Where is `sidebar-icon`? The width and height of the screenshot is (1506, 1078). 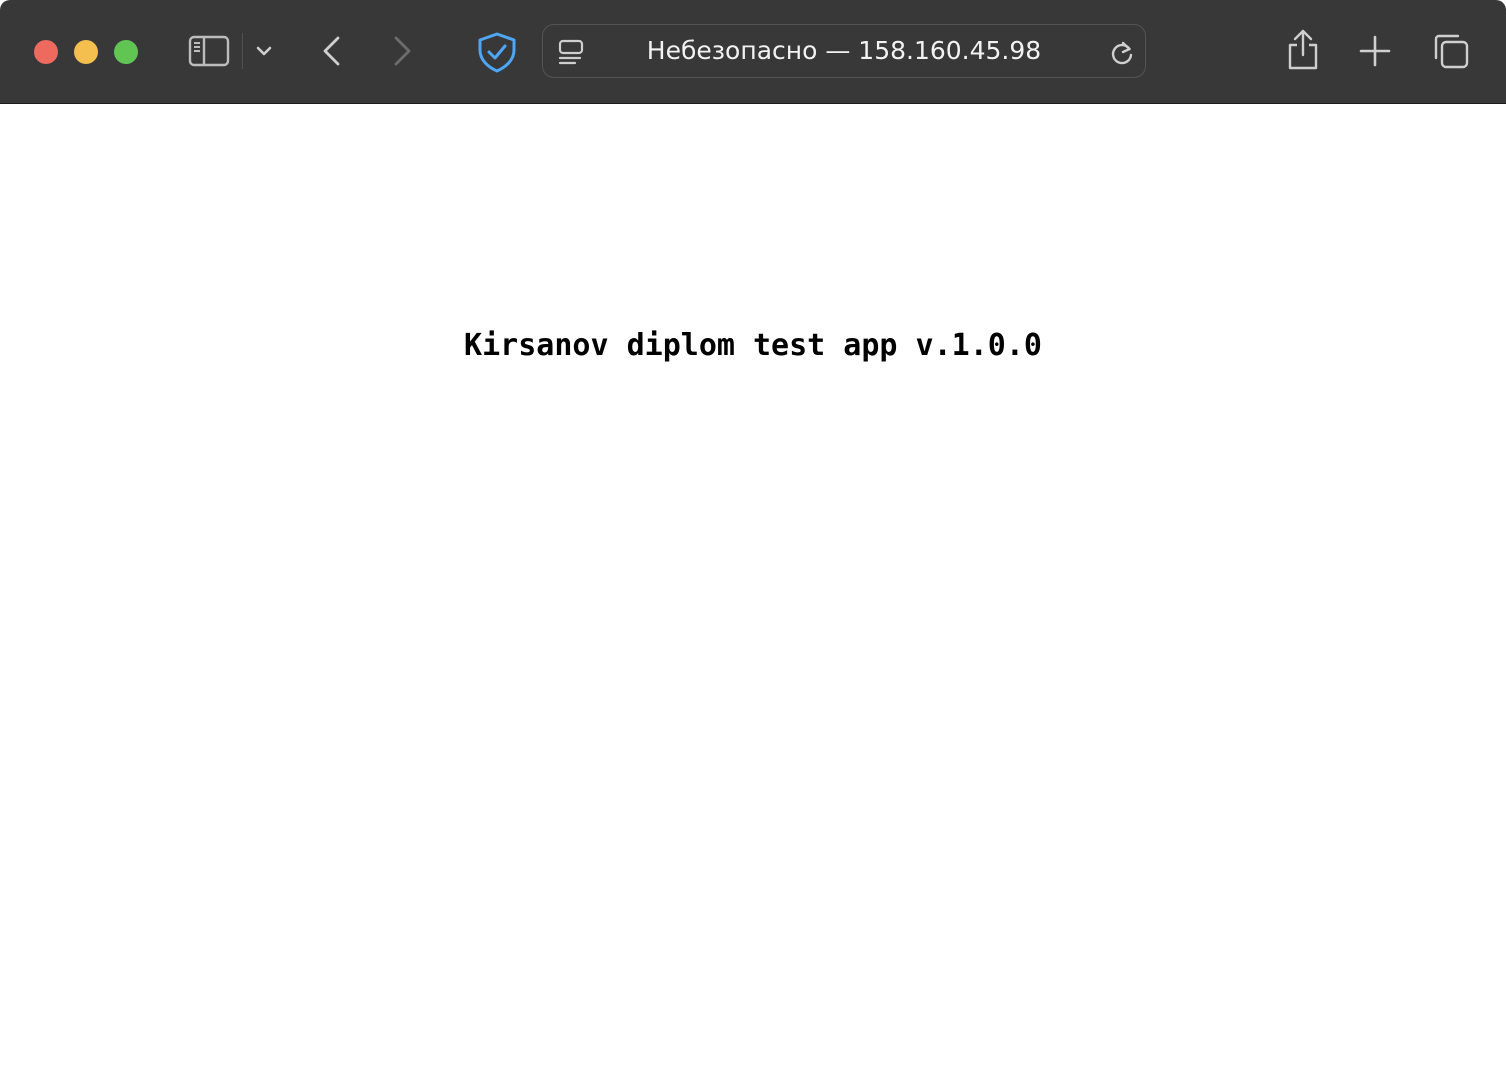 sidebar-icon is located at coordinates (209, 51).